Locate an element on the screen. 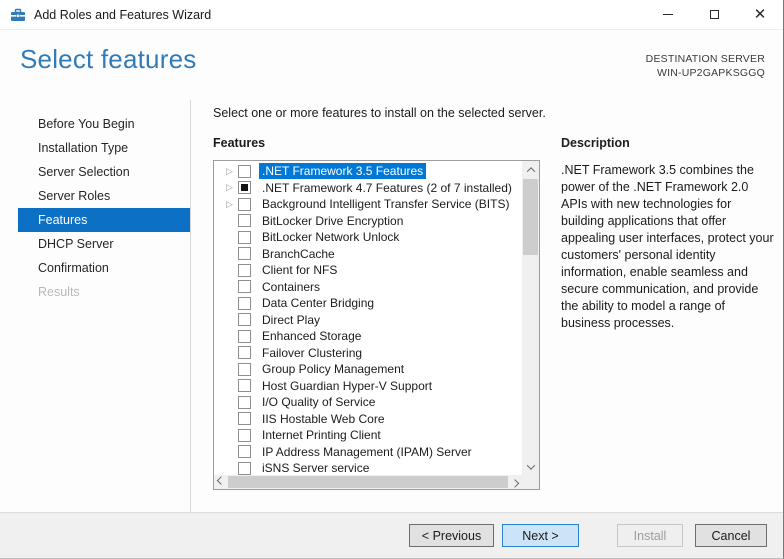 The width and height of the screenshot is (784, 559). feature-label: BitLocker Drive Encryption is located at coordinates (332, 221).